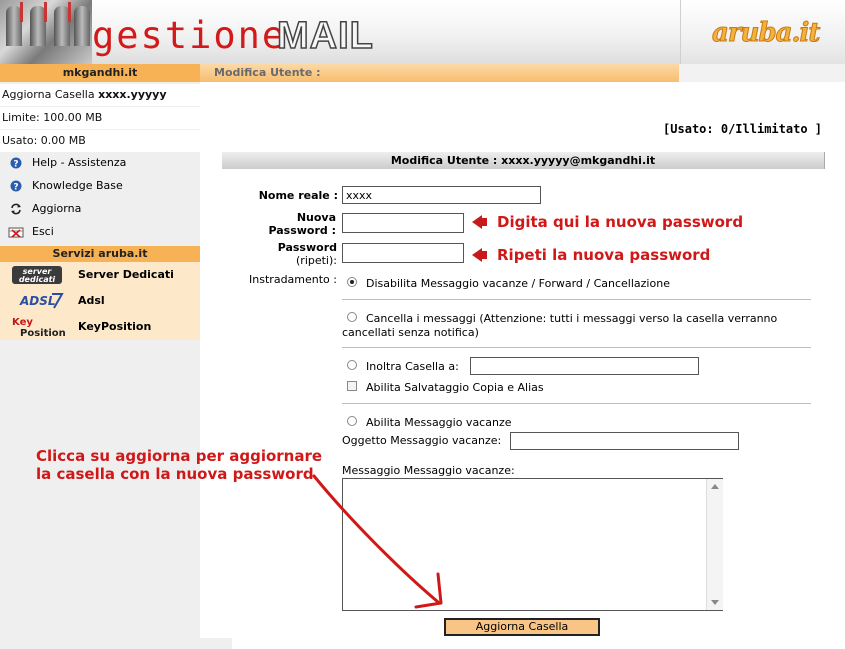 This screenshot has height=649, width=845. I want to click on services-header: Servizi aruba.it, so click(100, 254).